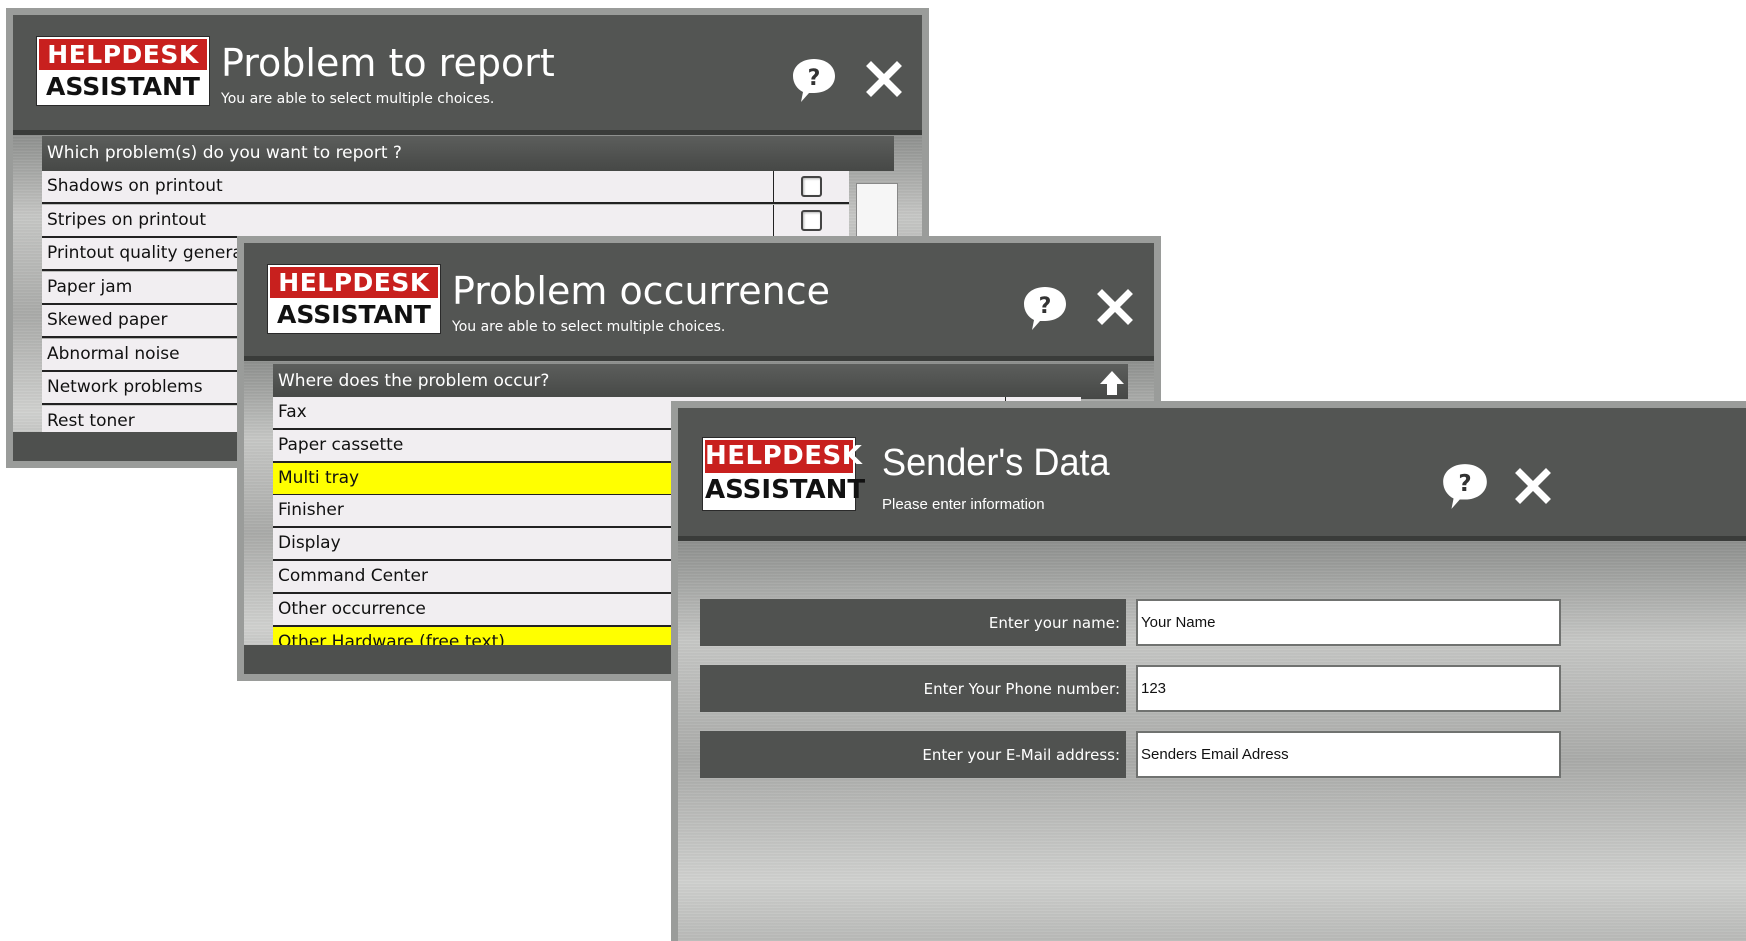 The width and height of the screenshot is (1746, 941). Describe the element at coordinates (311, 510) in the screenshot. I see `list-item-label: Finisher` at that location.